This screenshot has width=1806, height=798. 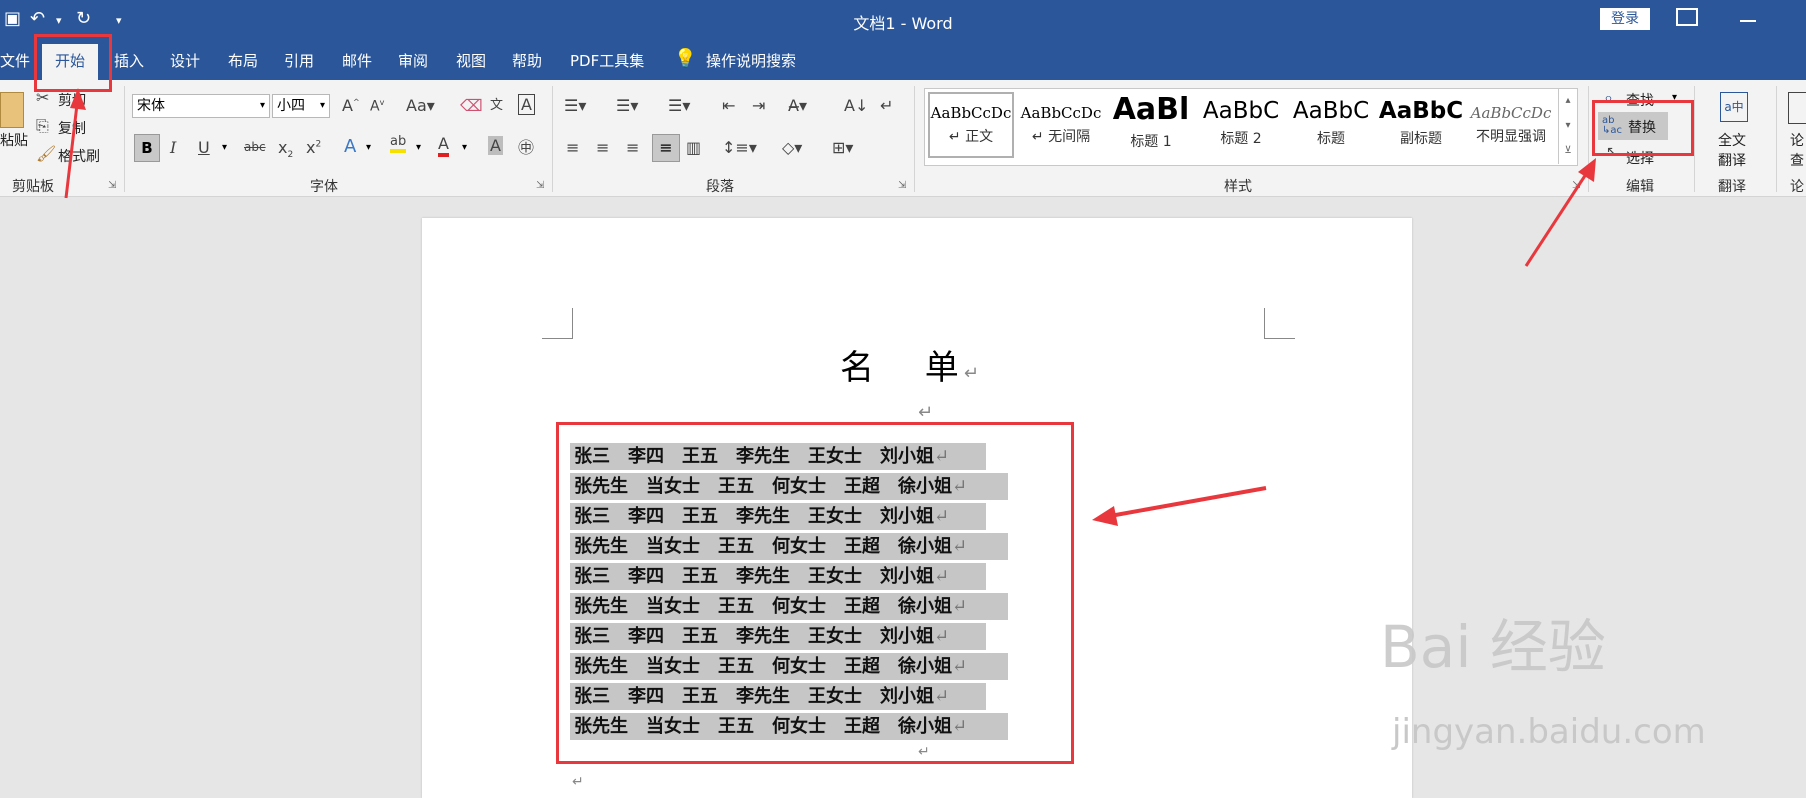 What do you see at coordinates (1549, 732) in the screenshot?
I see `baidu-watermark-url: jingyan.baidu.com` at bounding box center [1549, 732].